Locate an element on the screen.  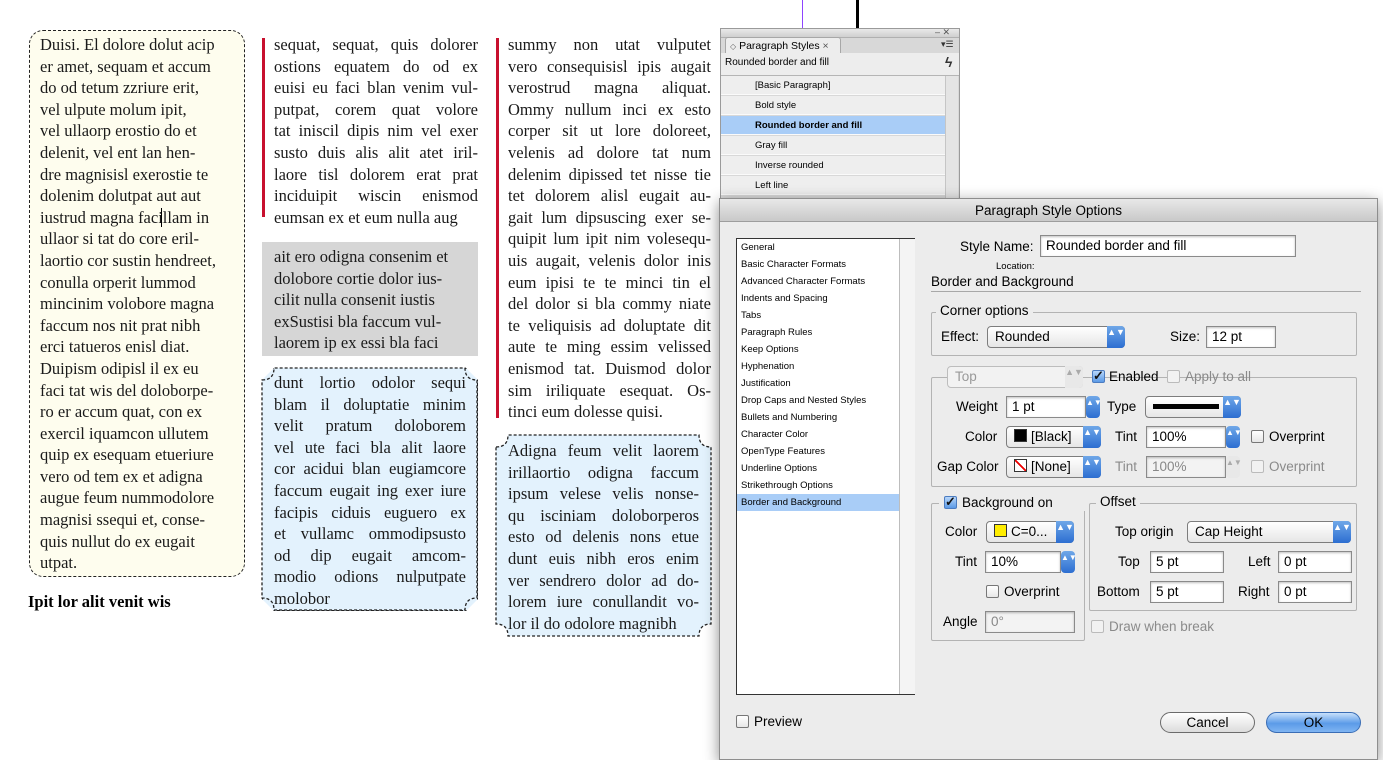
bg-tint-input: 10% is located at coordinates (1023, 562).